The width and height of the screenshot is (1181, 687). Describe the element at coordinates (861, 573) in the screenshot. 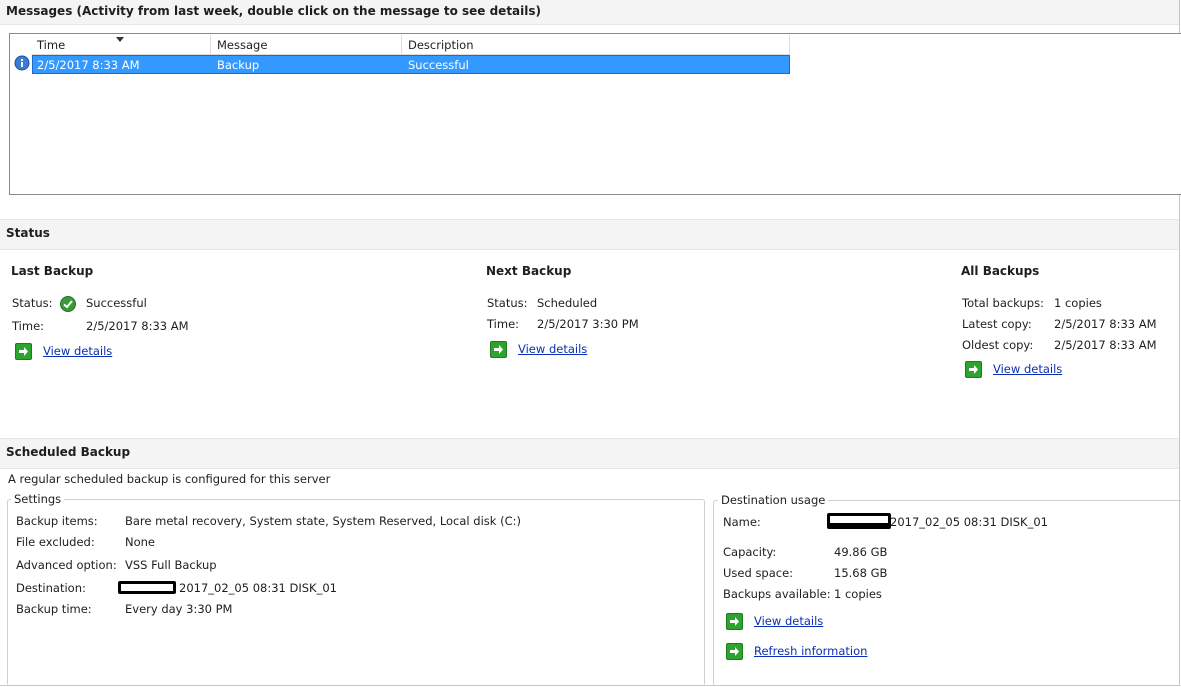

I see `used-space-value: 15.68 GB` at that location.